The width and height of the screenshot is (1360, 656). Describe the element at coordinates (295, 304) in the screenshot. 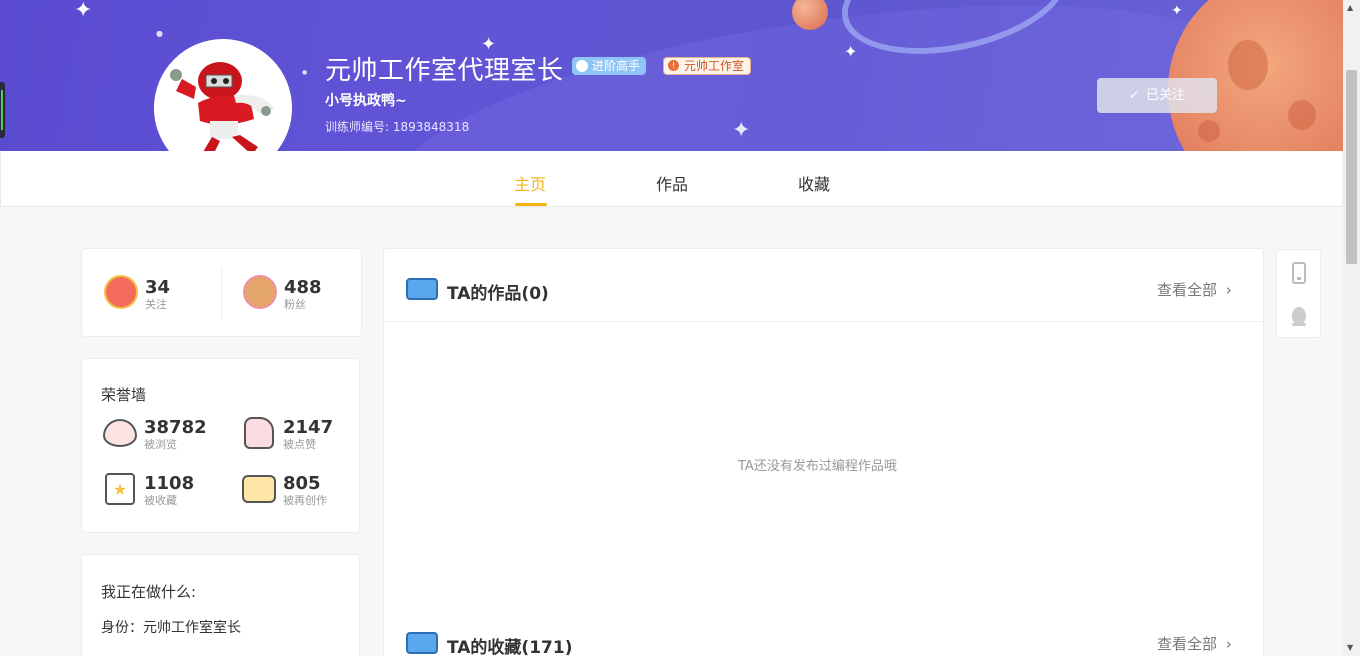

I see `fans-label: 粉丝` at that location.